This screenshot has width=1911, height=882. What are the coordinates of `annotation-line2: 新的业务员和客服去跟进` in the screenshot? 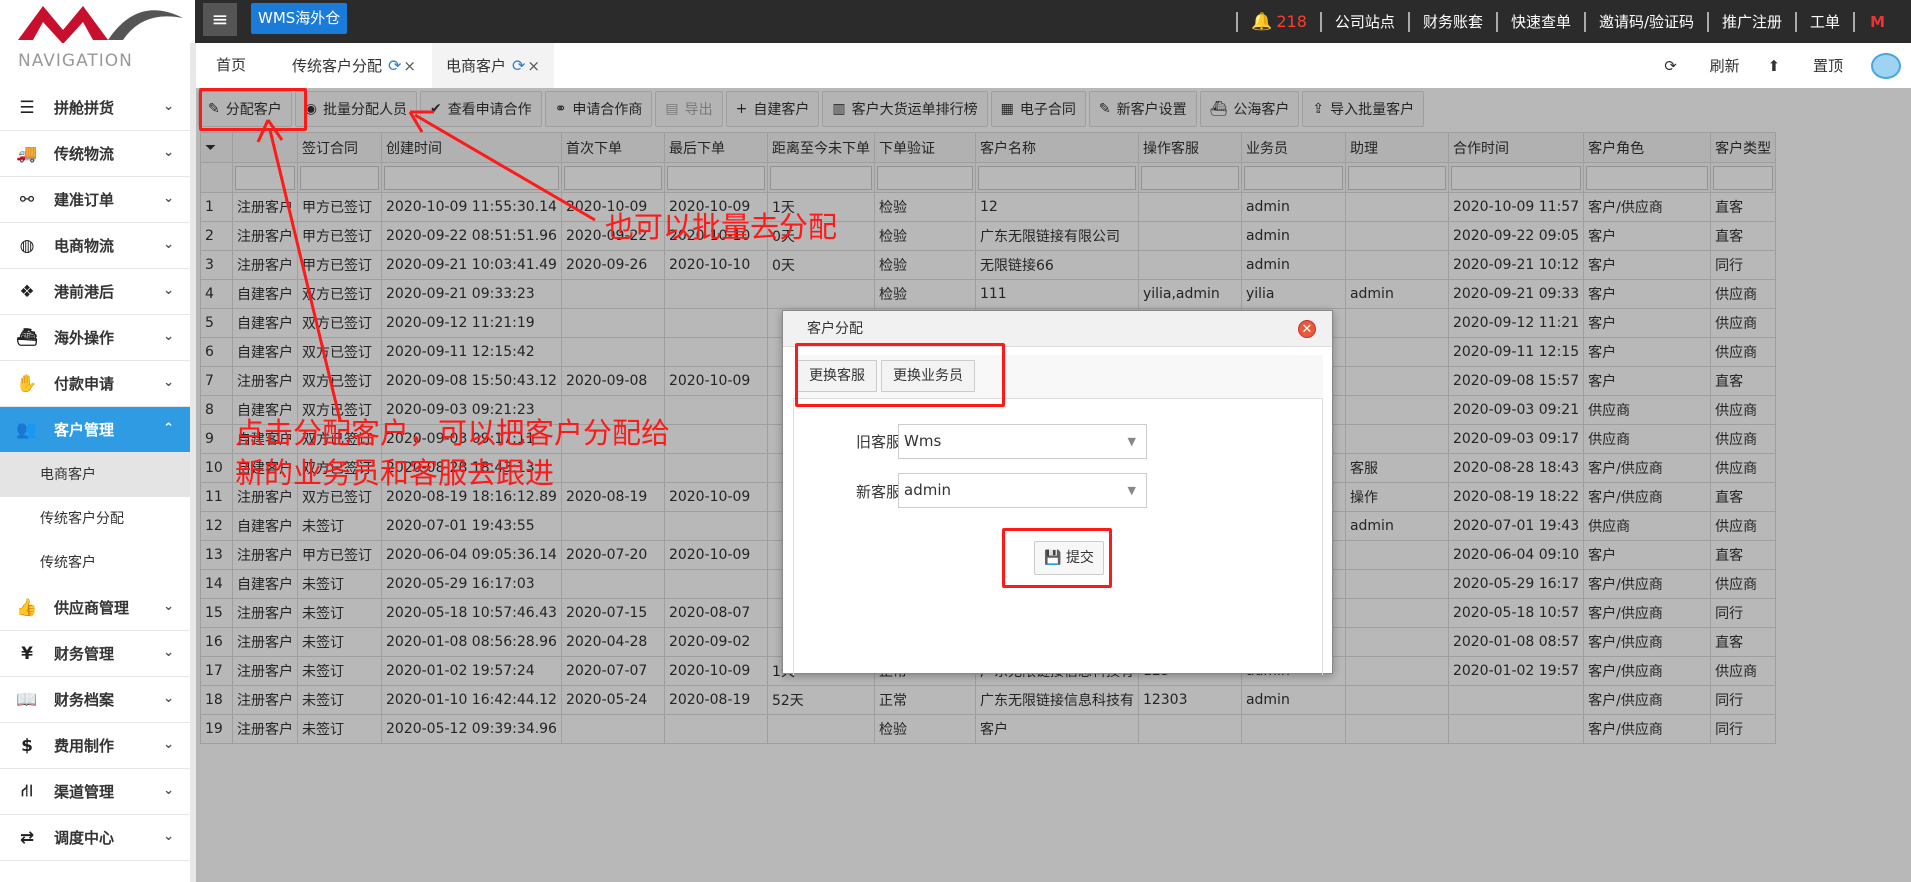 It's located at (395, 473).